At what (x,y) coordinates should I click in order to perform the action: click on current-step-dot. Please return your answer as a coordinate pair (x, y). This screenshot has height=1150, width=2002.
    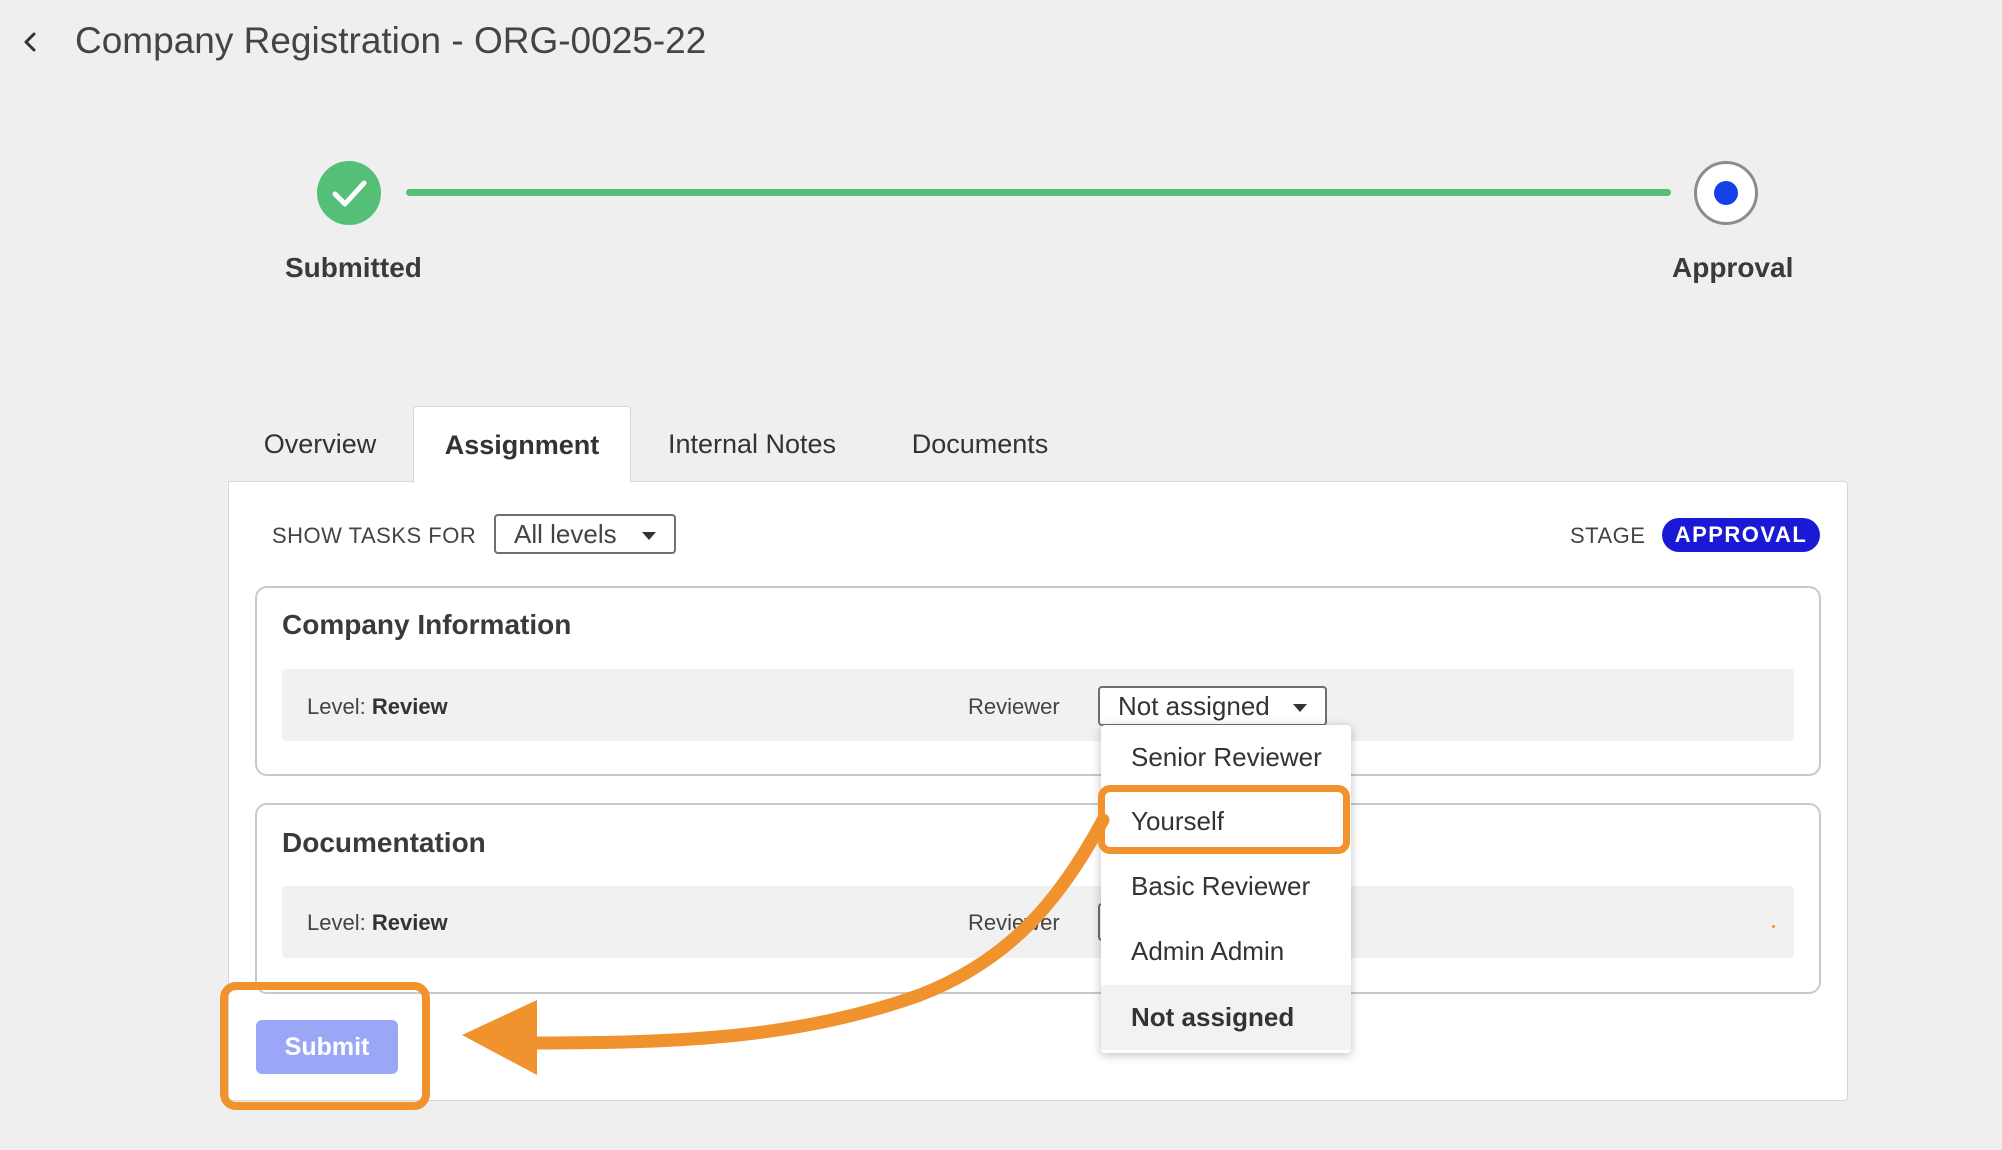
    Looking at the image, I should click on (1726, 193).